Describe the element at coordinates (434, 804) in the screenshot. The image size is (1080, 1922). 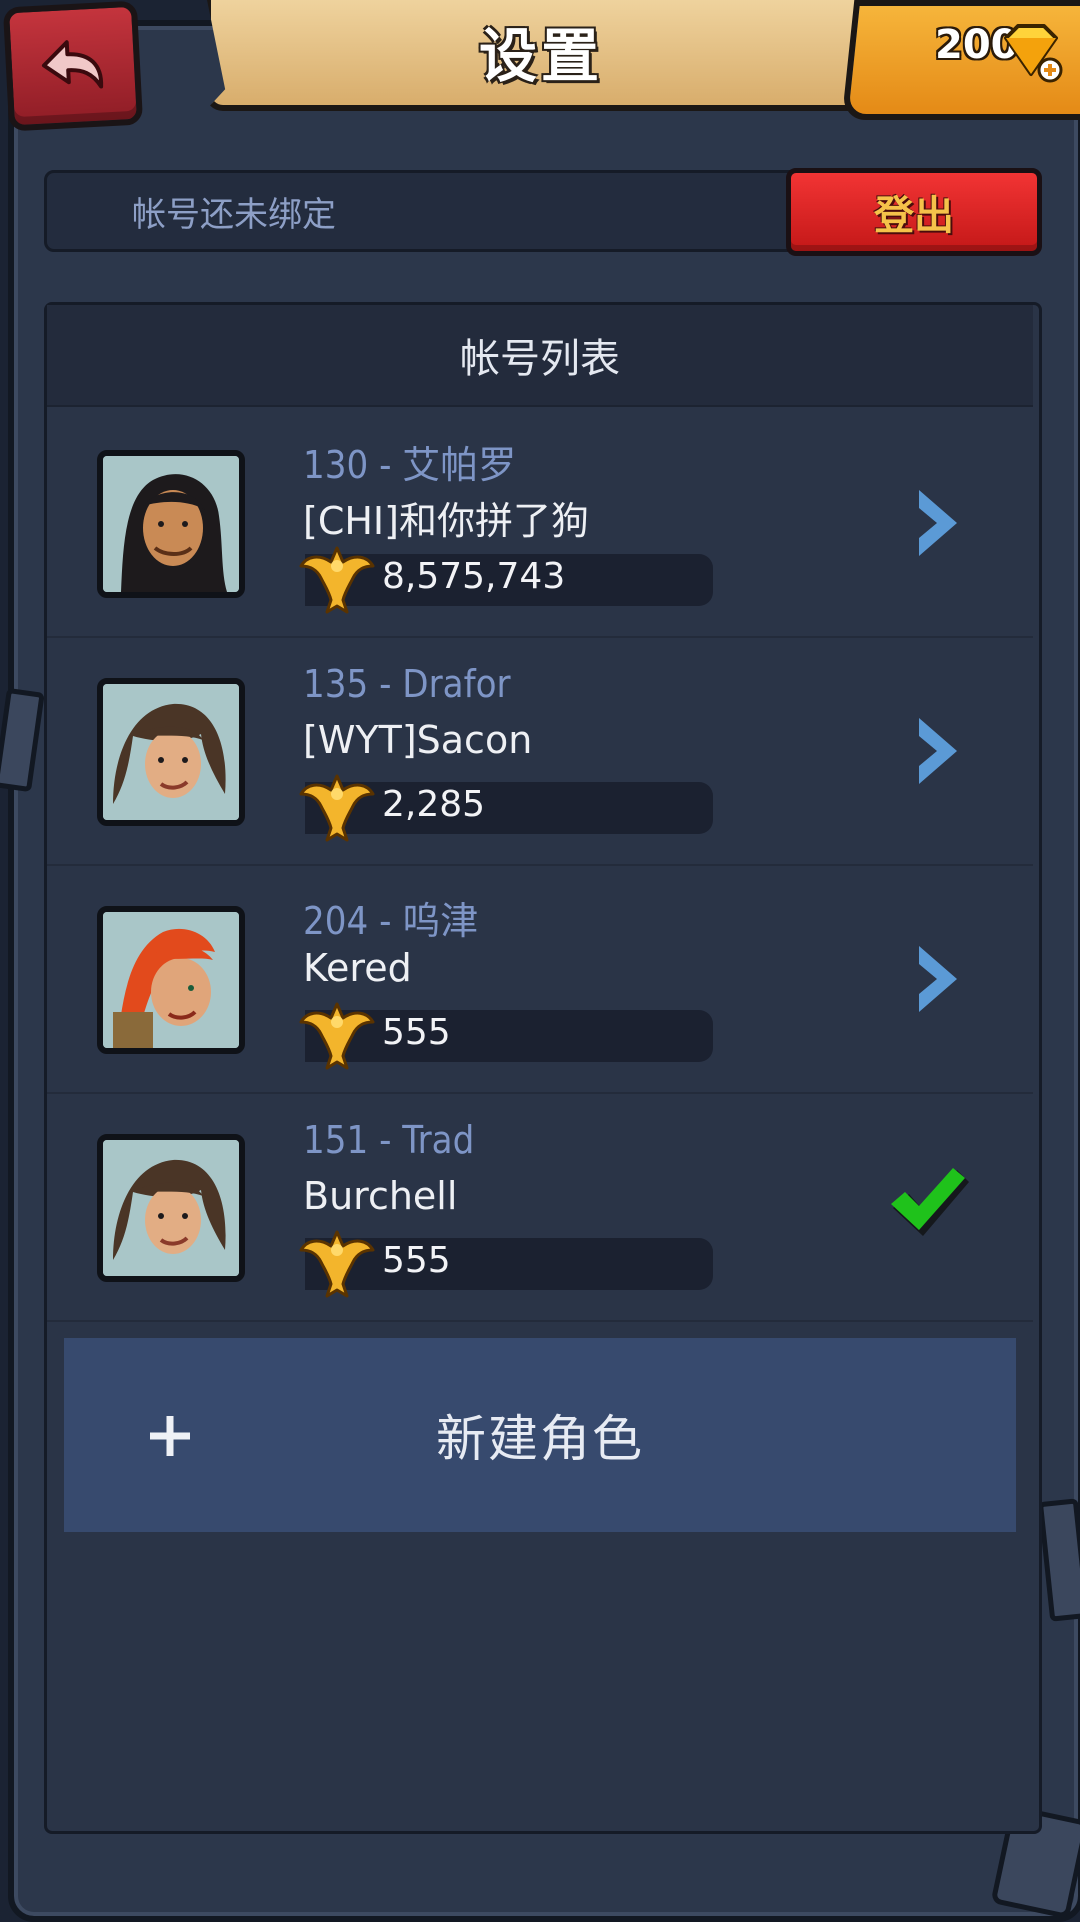
I see `power-value: 2,285` at that location.